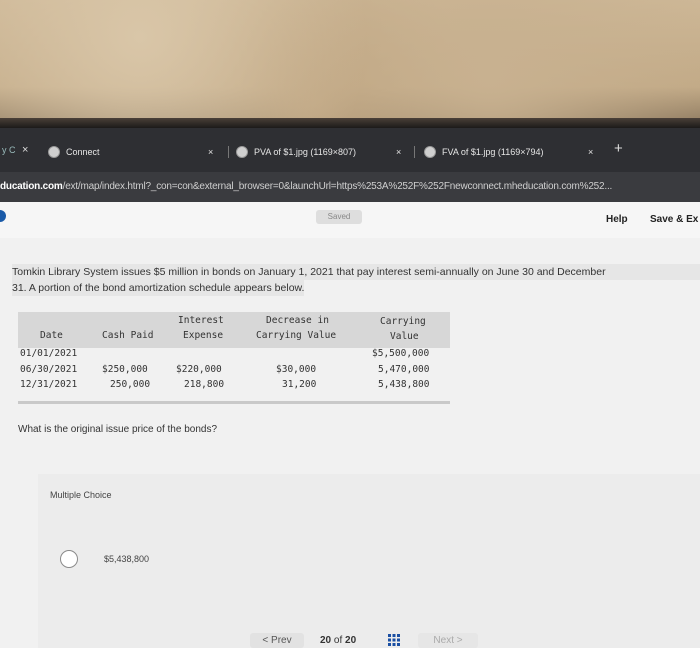 Image resolution: width=700 pixels, height=648 pixels. I want to click on header-decrease-2: Carrying Value, so click(296, 335).